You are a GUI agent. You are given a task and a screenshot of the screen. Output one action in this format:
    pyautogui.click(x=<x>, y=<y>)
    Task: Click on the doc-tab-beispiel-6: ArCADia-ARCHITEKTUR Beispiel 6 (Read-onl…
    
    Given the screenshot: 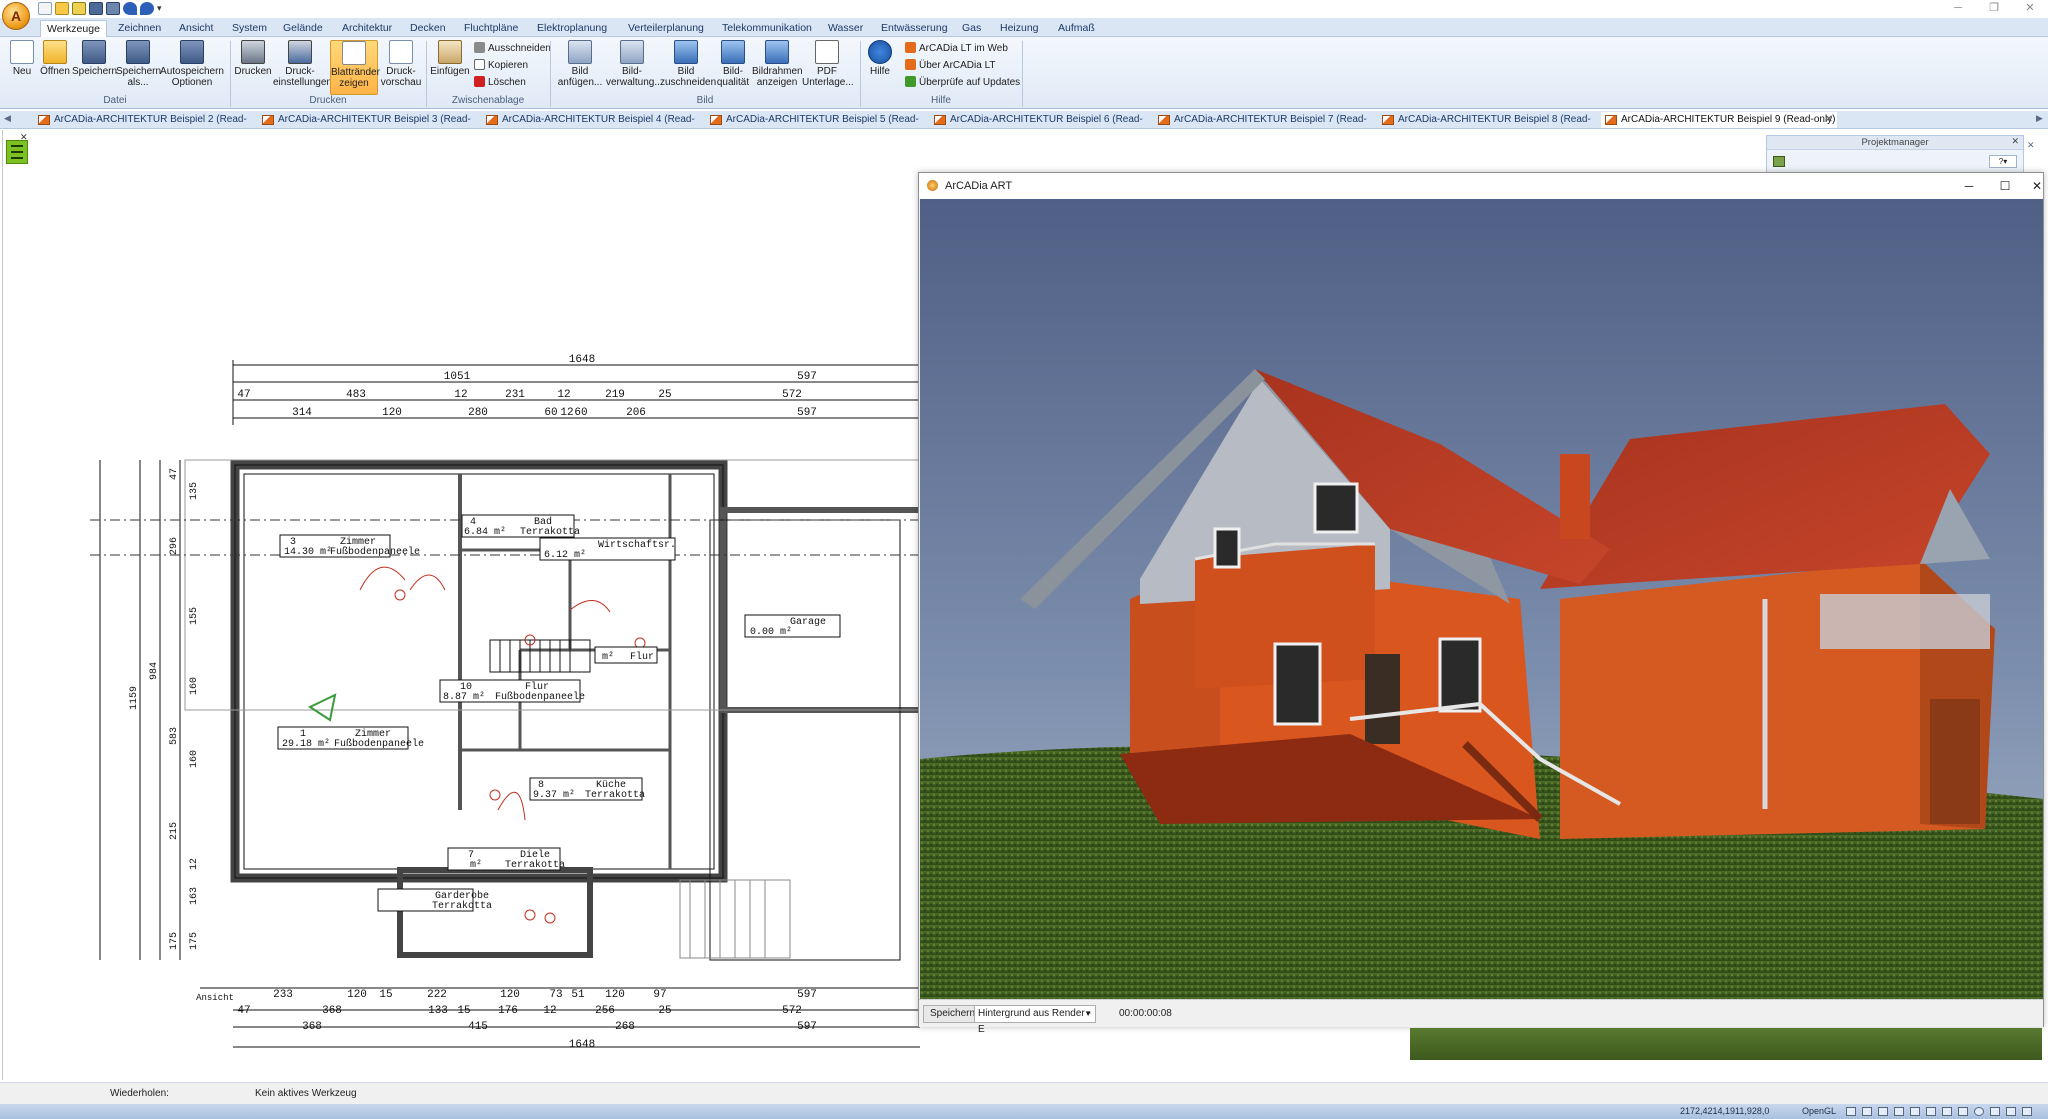 What is the action you would take?
    pyautogui.click(x=1040, y=126)
    